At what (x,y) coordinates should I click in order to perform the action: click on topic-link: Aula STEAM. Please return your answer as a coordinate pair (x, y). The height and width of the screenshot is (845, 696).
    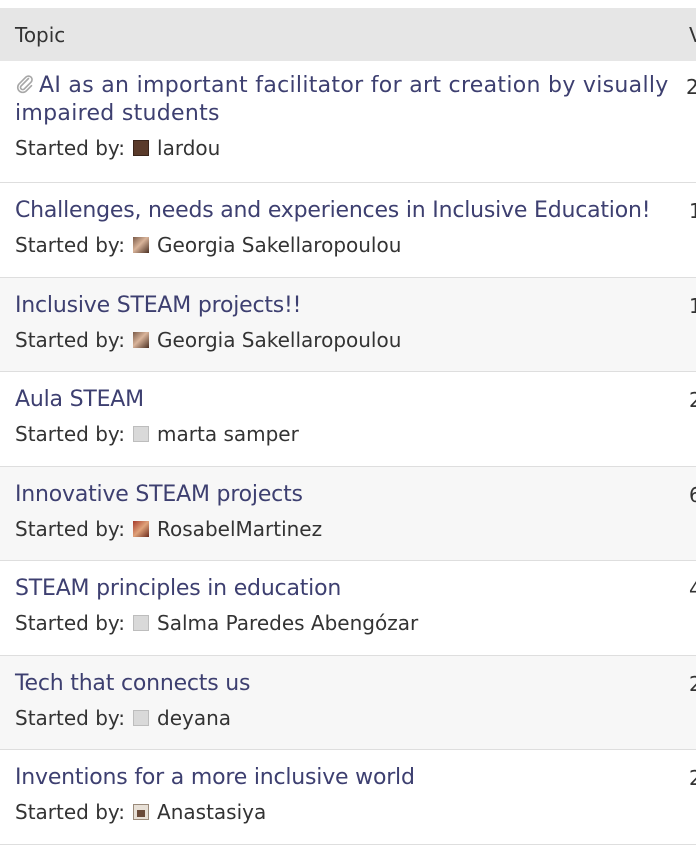
    Looking at the image, I should click on (351, 399).